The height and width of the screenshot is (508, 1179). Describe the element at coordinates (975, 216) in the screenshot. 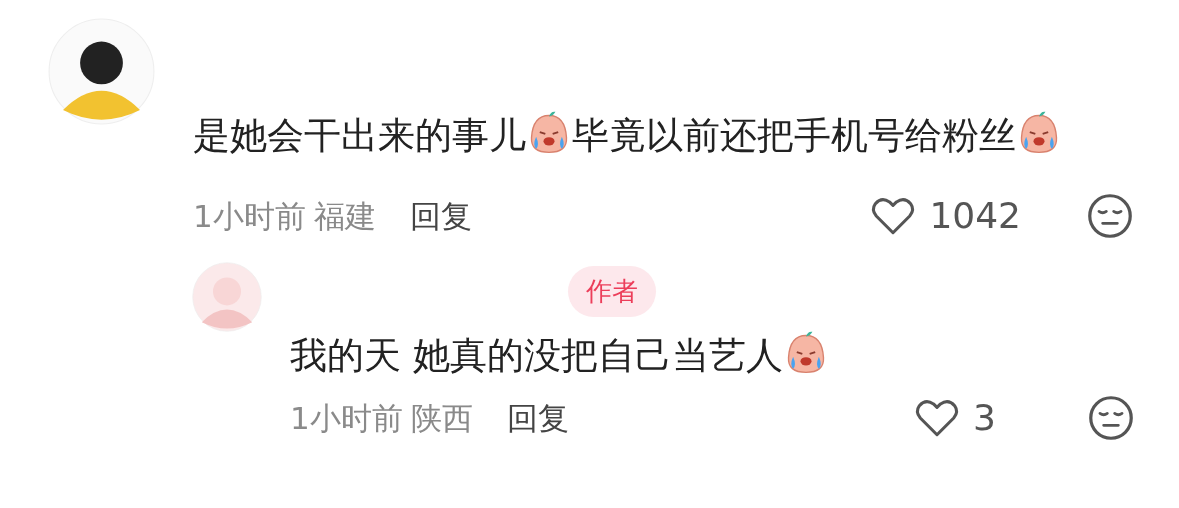

I see `like-count: 1042` at that location.